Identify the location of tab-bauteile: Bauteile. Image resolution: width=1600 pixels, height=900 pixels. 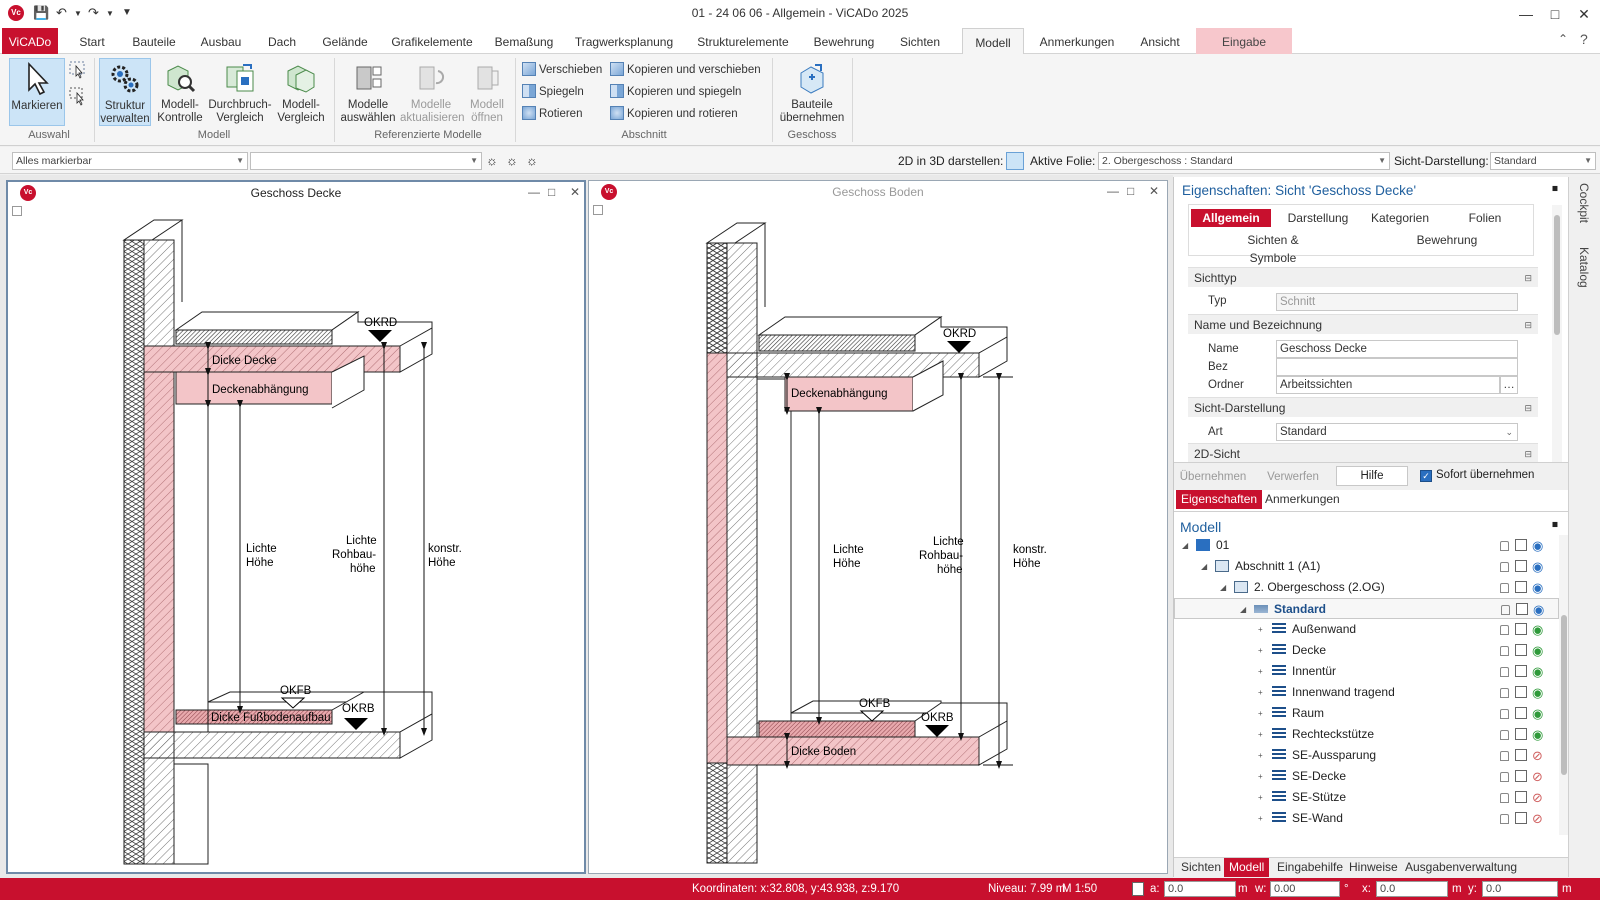
(154, 41).